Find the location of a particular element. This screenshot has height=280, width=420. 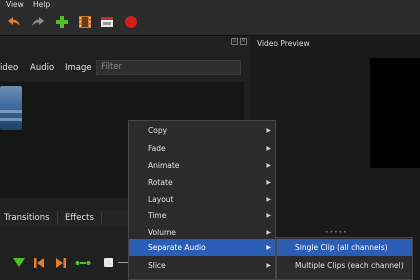

tab-image: Image is located at coordinates (78, 68).